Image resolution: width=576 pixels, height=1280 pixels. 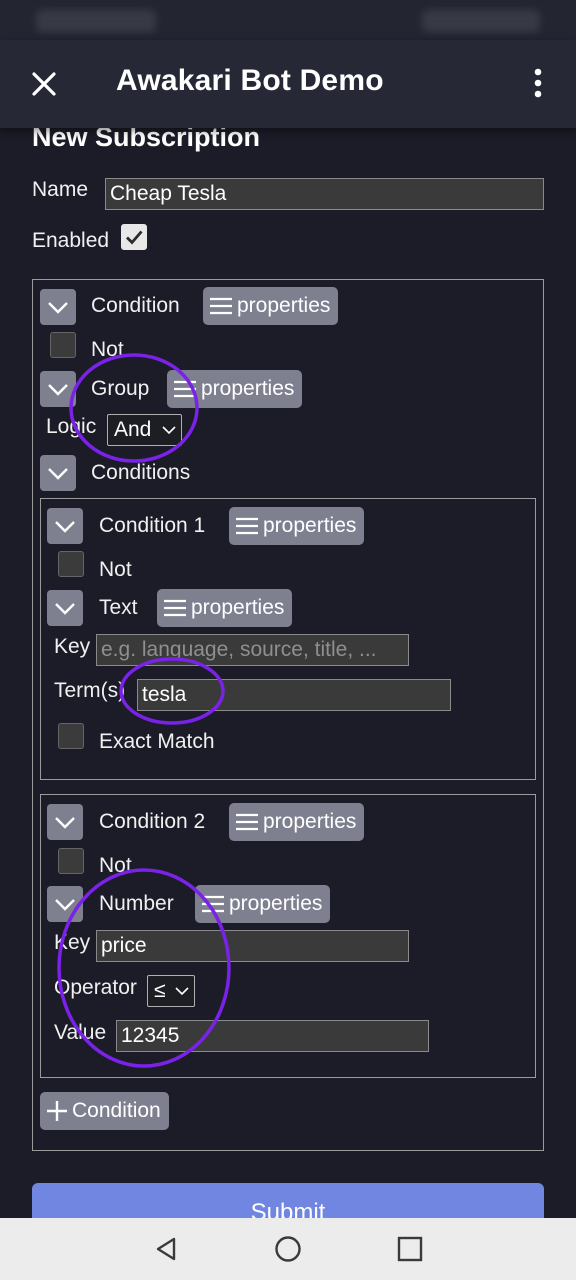 I want to click on more-vert-icon, so click(x=538, y=84).